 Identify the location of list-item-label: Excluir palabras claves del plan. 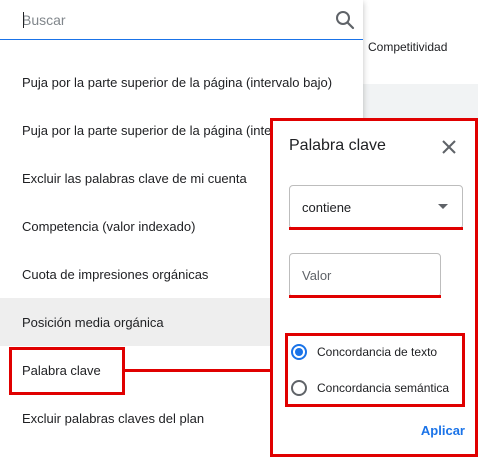
(113, 418).